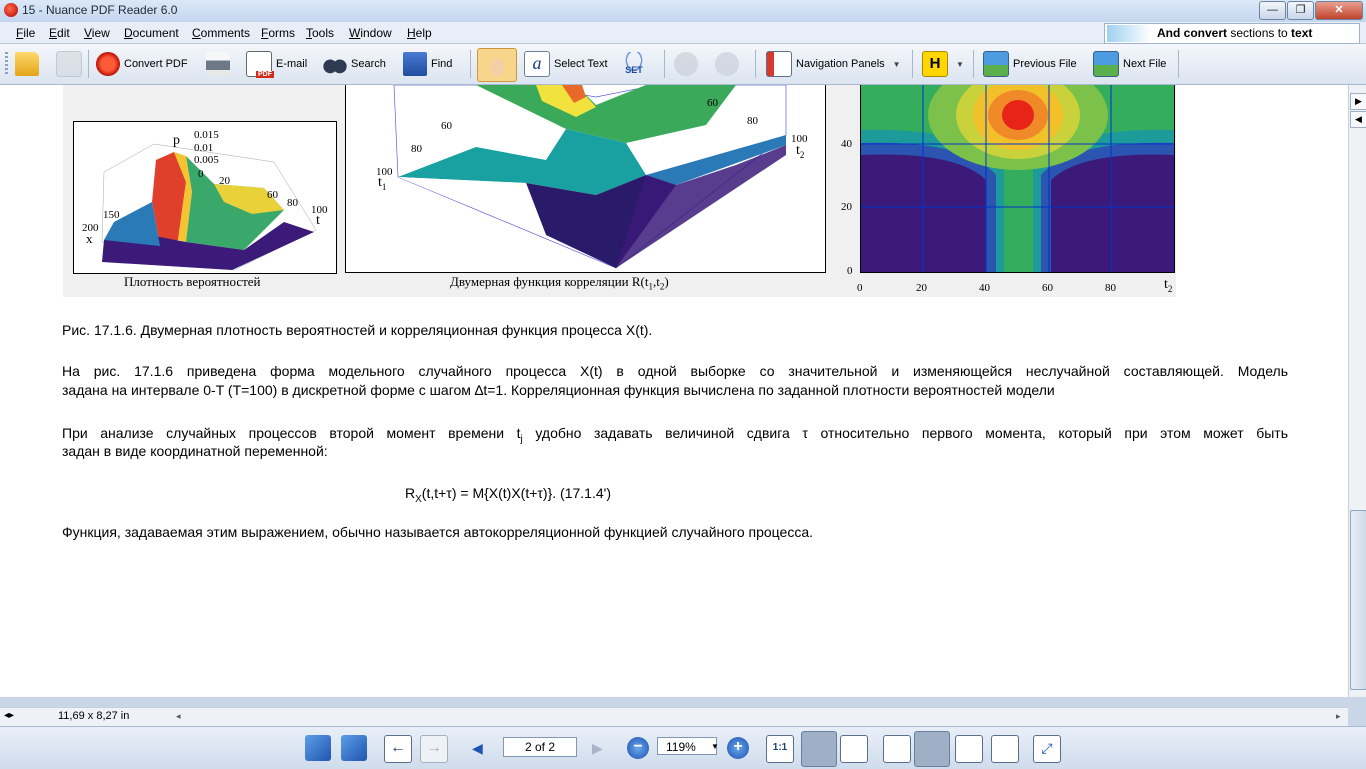  Describe the element at coordinates (537, 64) in the screenshot. I see `select-text-icon: a` at that location.